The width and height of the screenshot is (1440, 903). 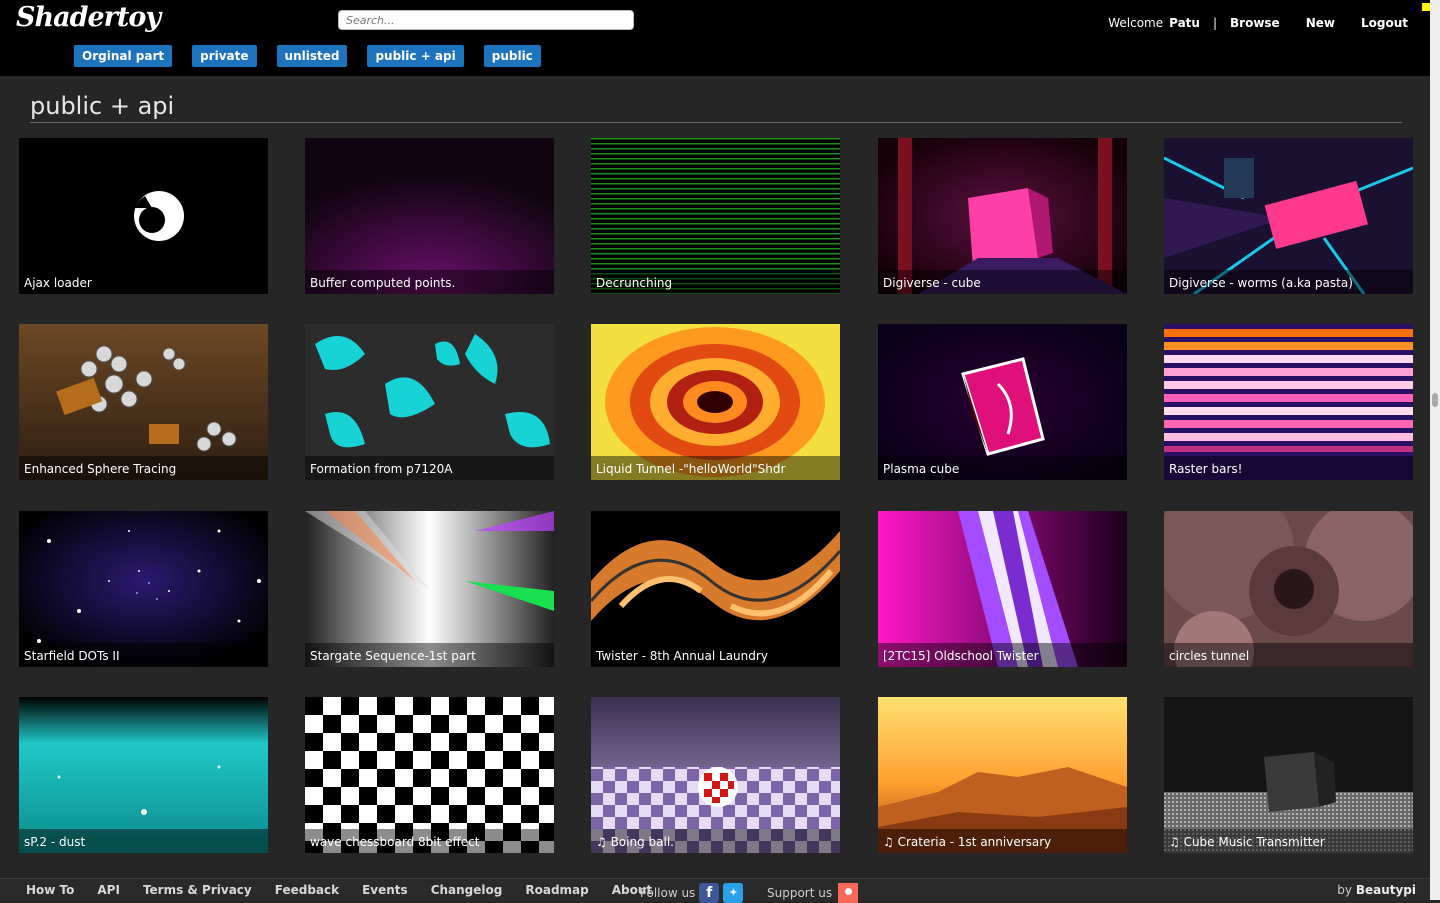 I want to click on author-link: Beautypi, so click(x=1386, y=890).